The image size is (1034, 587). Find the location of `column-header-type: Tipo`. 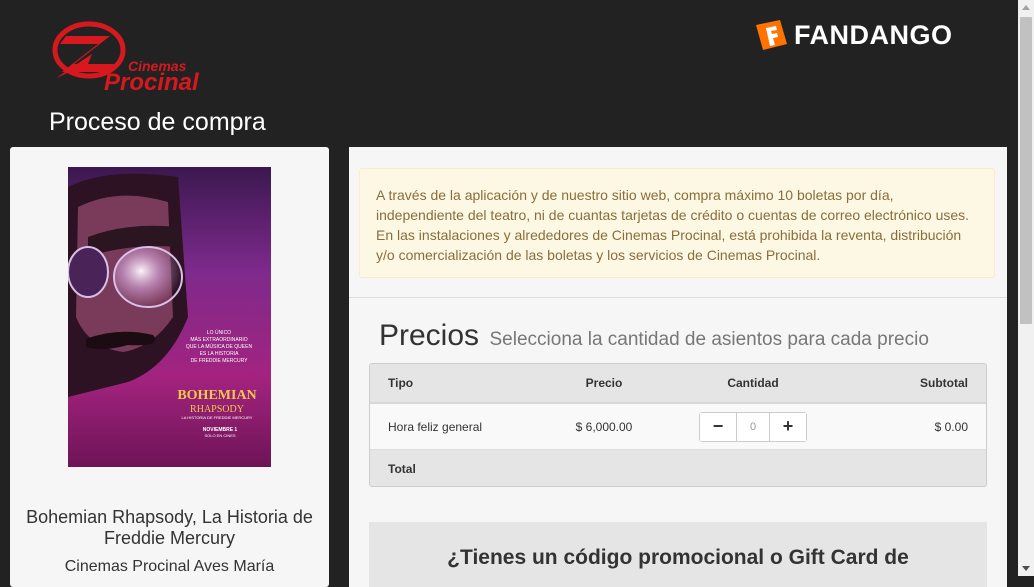

column-header-type: Tipo is located at coordinates (401, 383).